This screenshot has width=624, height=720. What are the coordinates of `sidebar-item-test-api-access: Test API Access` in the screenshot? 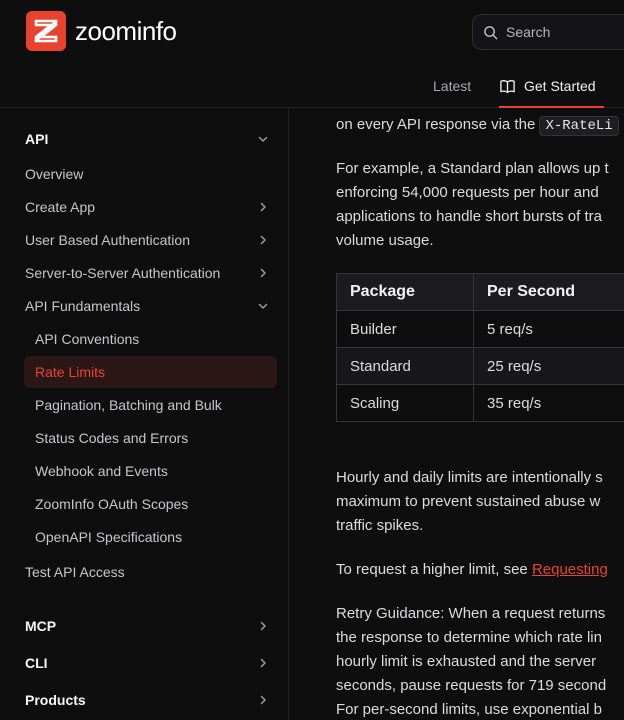 It's located at (144, 572).